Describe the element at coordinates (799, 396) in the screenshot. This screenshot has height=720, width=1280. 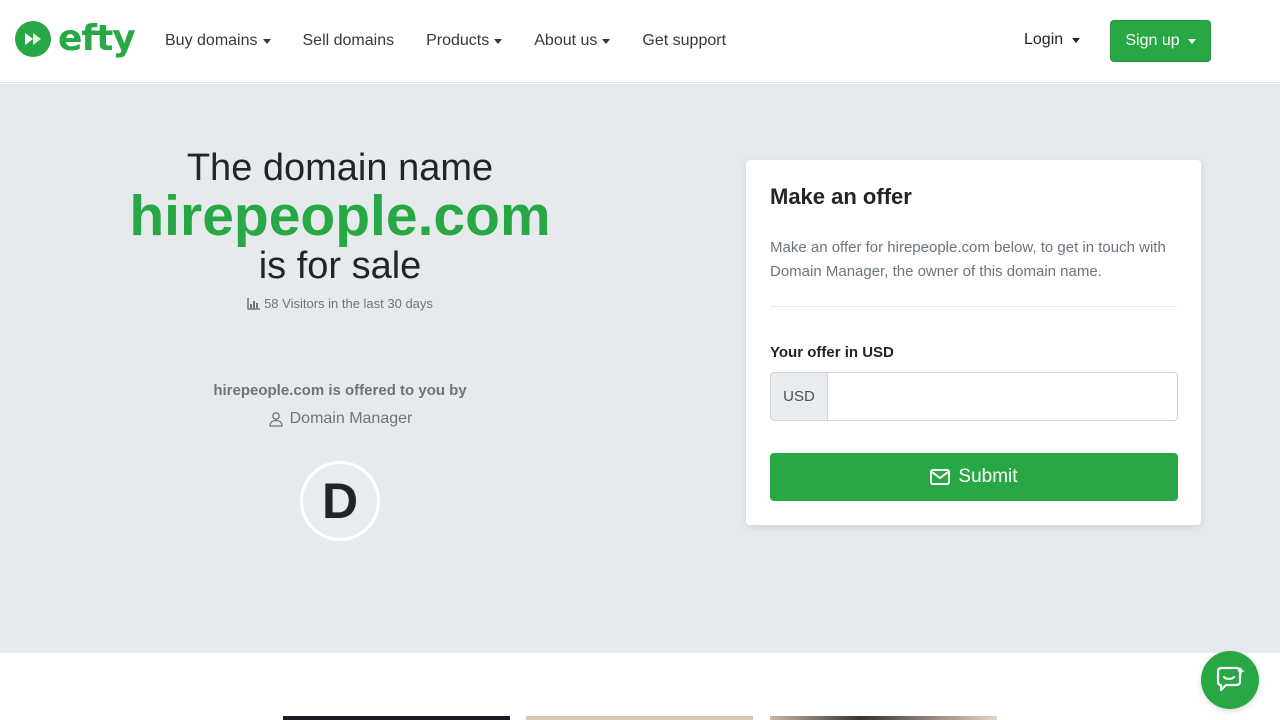
I see `currency-prefix: USD` at that location.